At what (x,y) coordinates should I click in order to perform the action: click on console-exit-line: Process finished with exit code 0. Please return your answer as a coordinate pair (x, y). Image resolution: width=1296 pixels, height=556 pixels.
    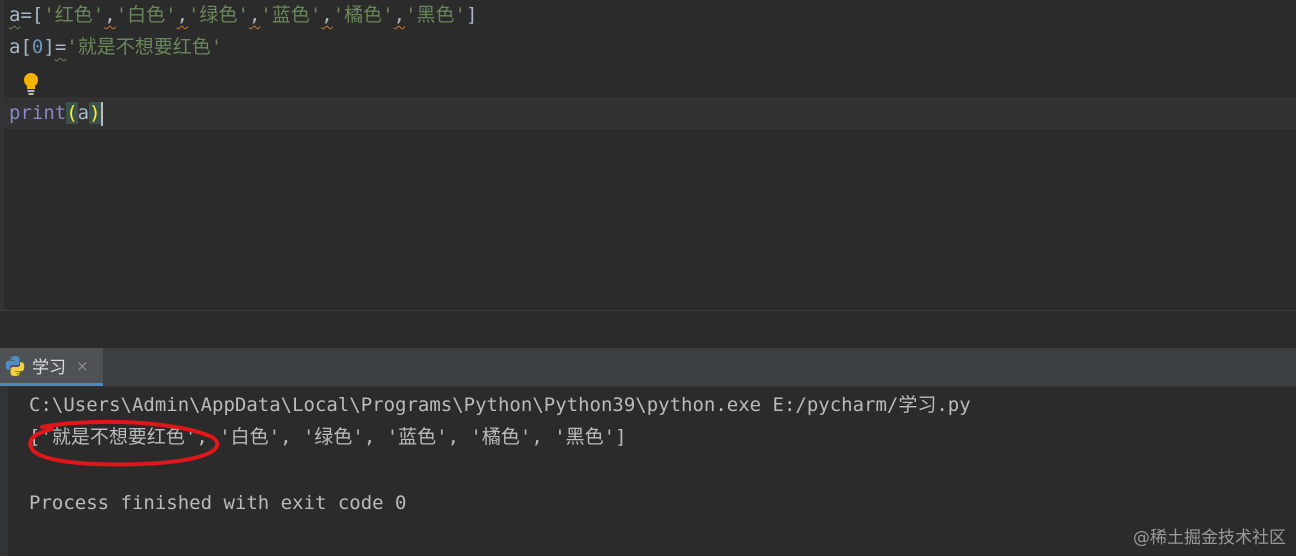
    Looking at the image, I should click on (218, 503).